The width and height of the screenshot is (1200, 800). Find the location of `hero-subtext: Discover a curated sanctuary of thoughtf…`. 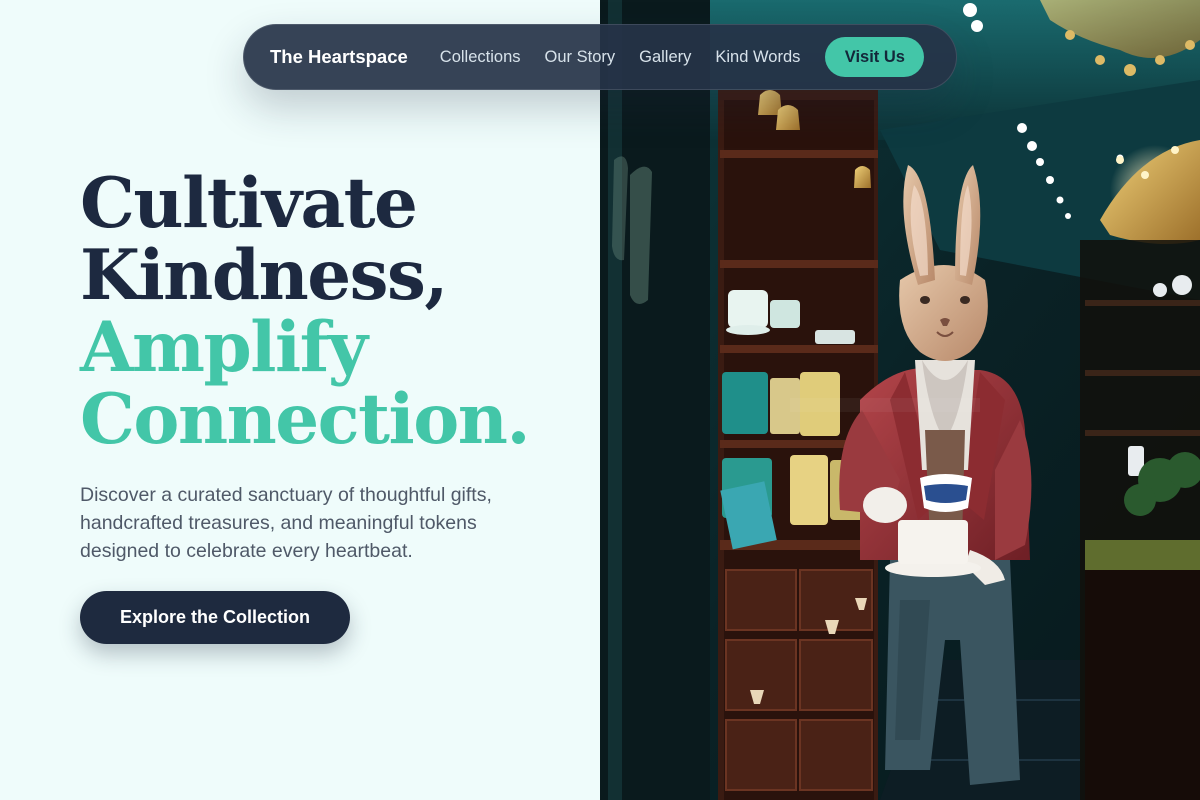

hero-subtext: Discover a curated sanctuary of thoughtf… is located at coordinates (286, 523).